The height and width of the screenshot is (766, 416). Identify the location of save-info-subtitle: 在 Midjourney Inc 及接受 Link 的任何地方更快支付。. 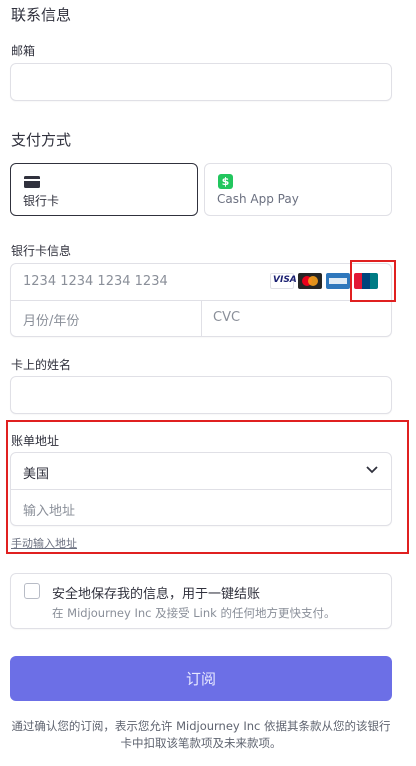
(194, 613).